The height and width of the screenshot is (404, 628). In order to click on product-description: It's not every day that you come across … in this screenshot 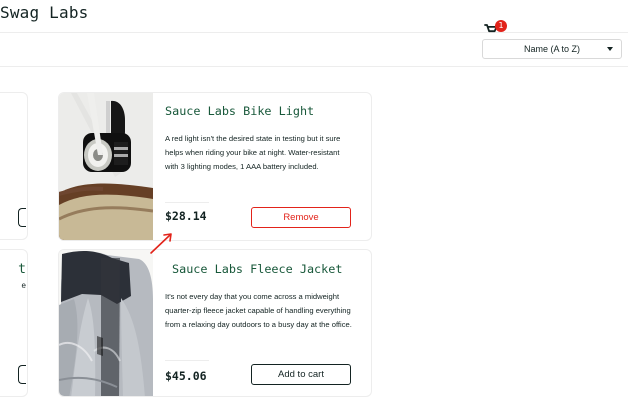, I will do `click(258, 310)`.